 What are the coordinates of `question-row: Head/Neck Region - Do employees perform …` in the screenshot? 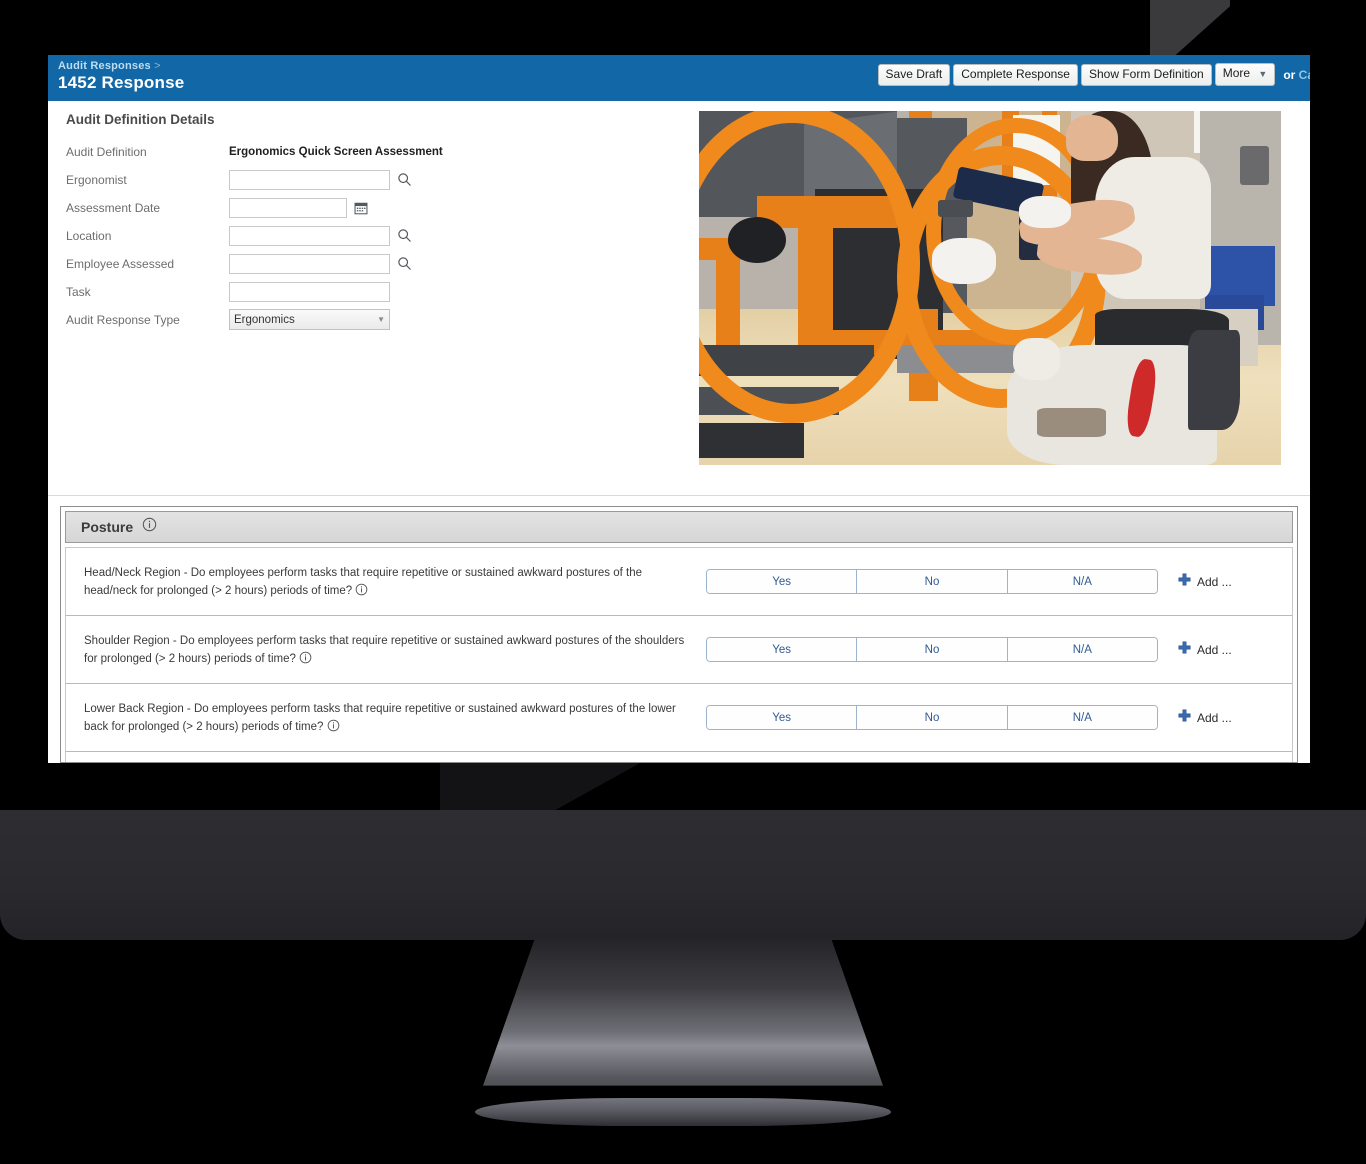 It's located at (679, 582).